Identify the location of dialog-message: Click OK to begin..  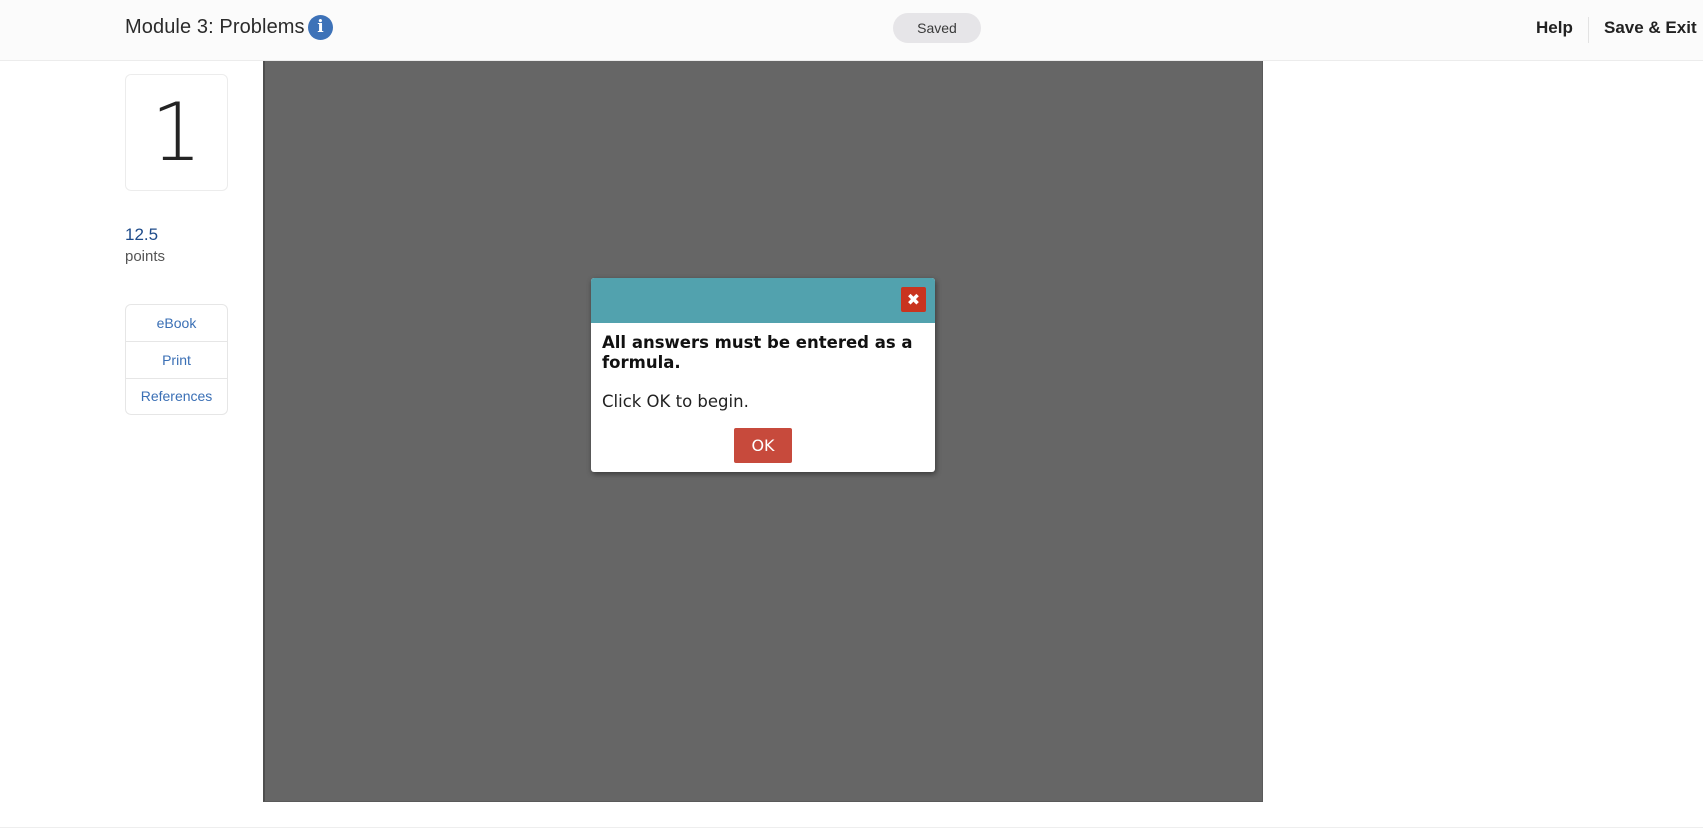
(675, 401).